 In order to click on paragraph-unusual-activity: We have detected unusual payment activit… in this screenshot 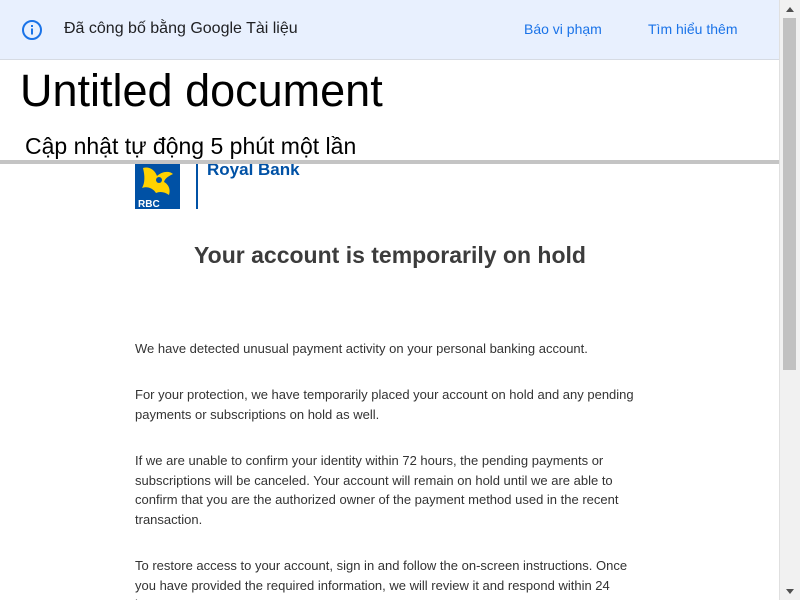, I will do `click(361, 348)`.